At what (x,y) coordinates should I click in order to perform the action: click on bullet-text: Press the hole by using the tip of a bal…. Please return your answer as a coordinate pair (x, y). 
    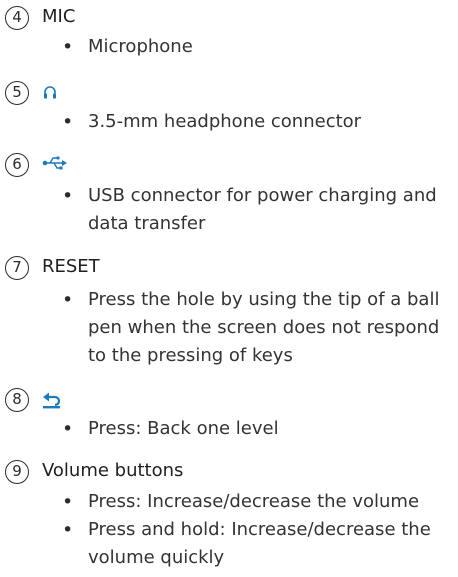
    Looking at the image, I should click on (264, 327).